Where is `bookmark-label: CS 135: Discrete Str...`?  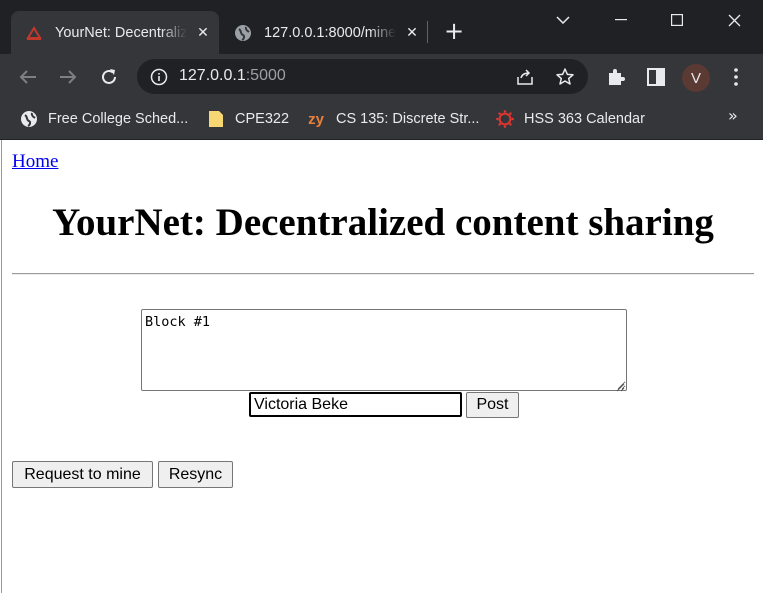
bookmark-label: CS 135: Discrete Str... is located at coordinates (408, 119).